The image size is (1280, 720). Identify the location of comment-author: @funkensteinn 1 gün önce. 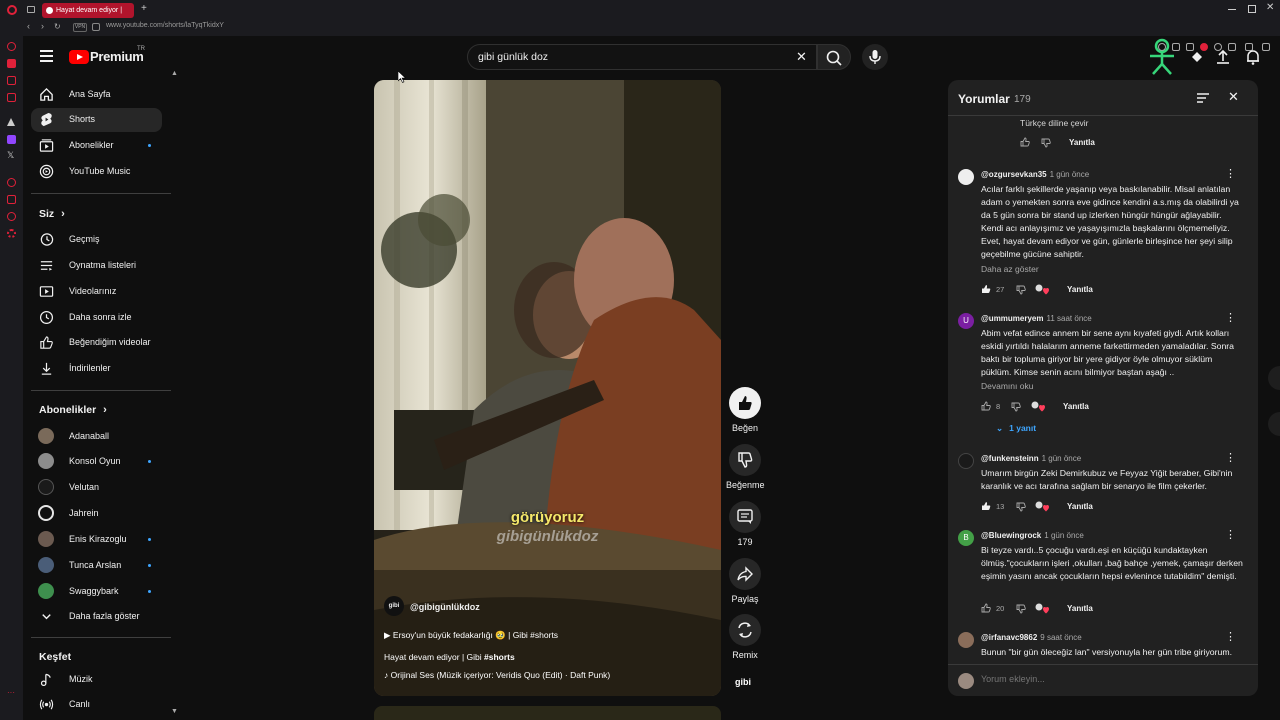
(1031, 458).